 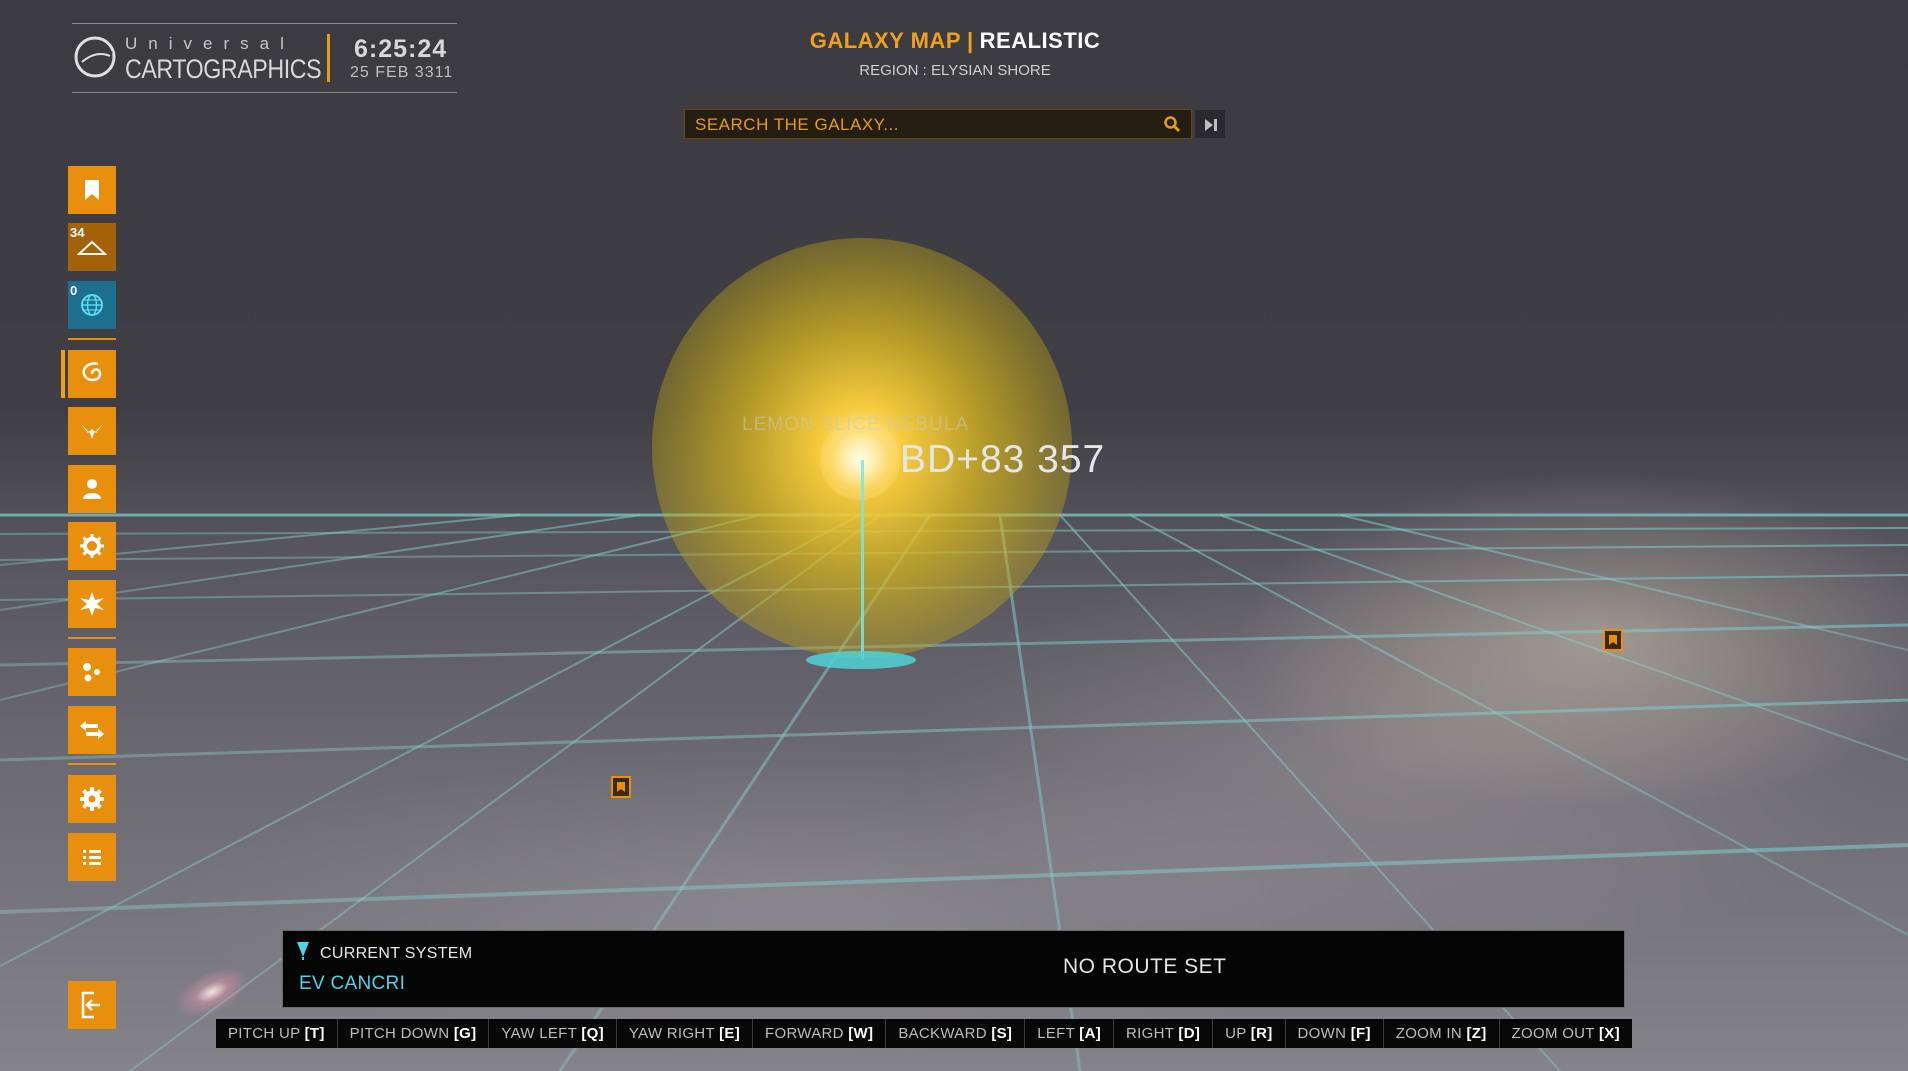 What do you see at coordinates (77, 232) in the screenshot?
I see `tourist-count: 34` at bounding box center [77, 232].